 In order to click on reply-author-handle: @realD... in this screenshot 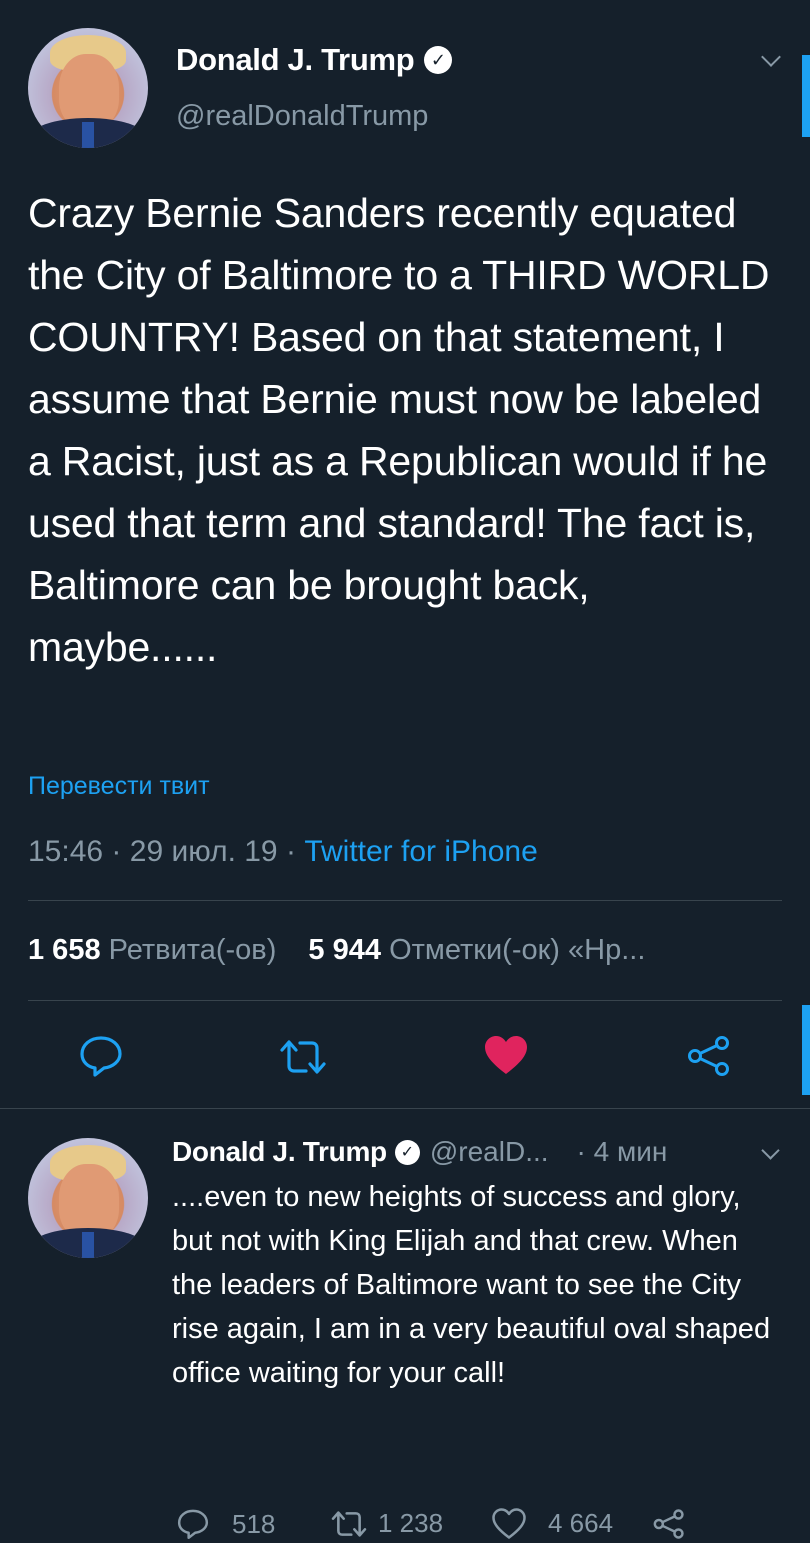, I will do `click(489, 1152)`.